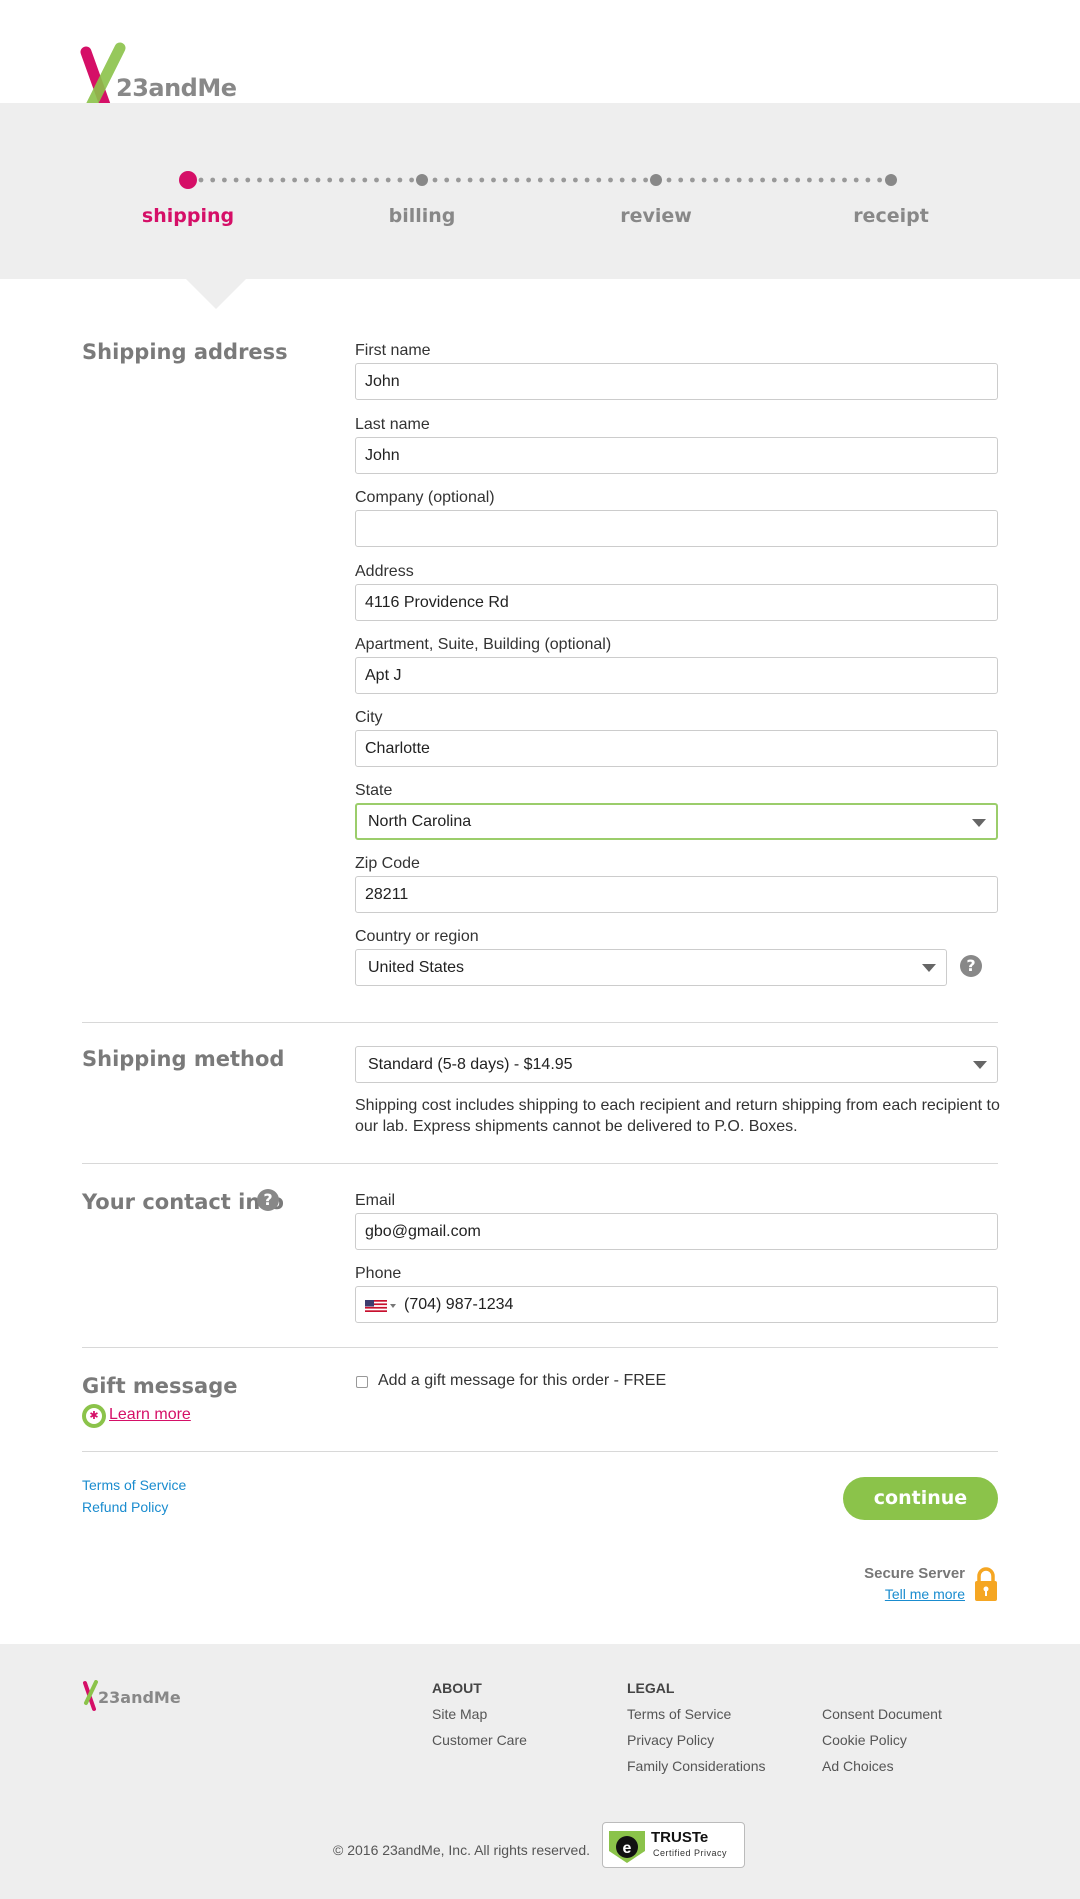  I want to click on zip-field, so click(676, 894).